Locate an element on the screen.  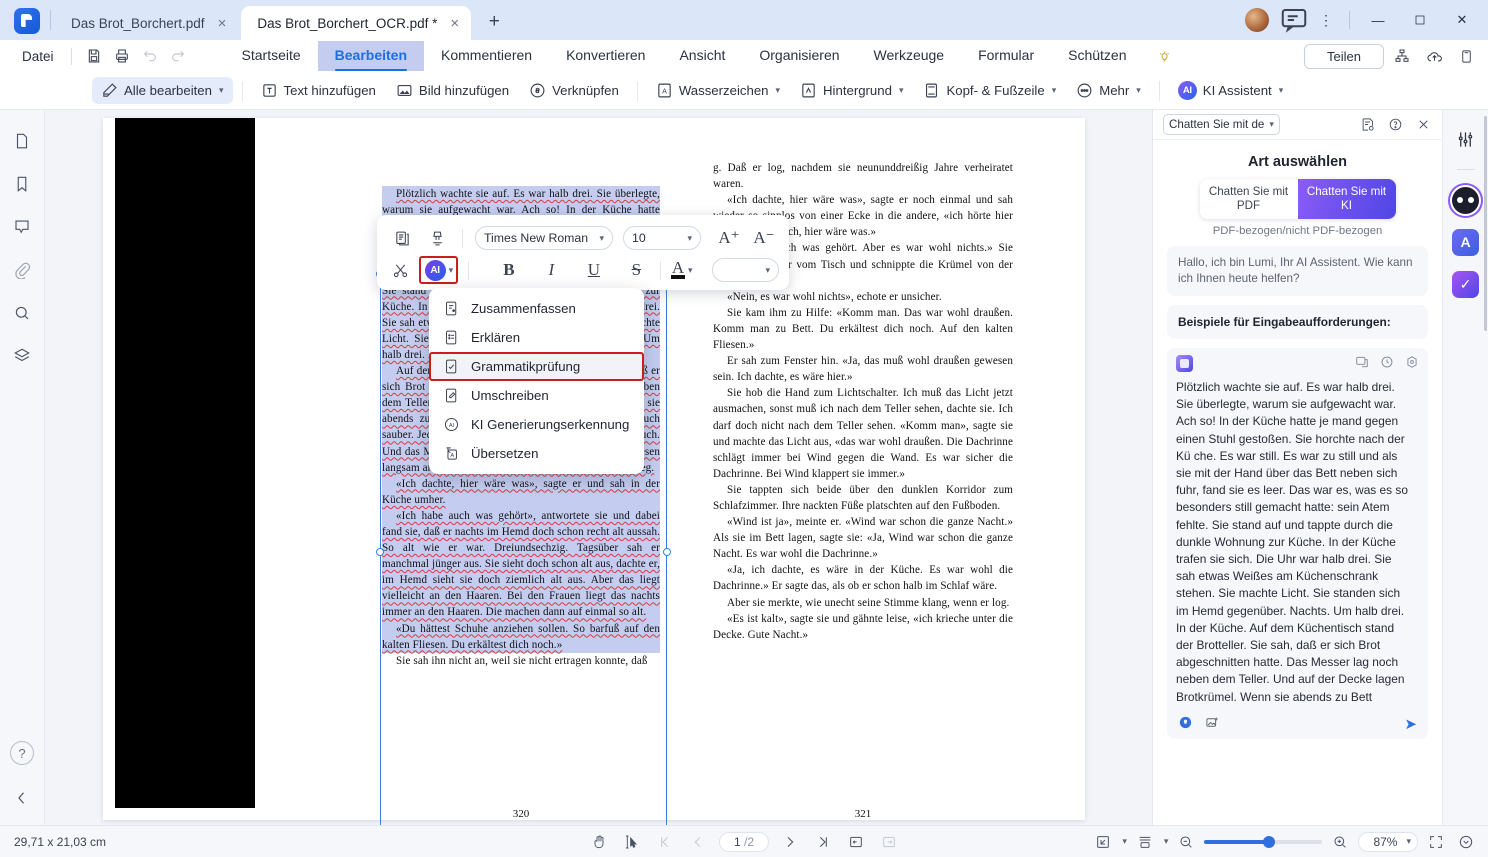
menu-tab-ansicht: Ansicht is located at coordinates (702, 56).